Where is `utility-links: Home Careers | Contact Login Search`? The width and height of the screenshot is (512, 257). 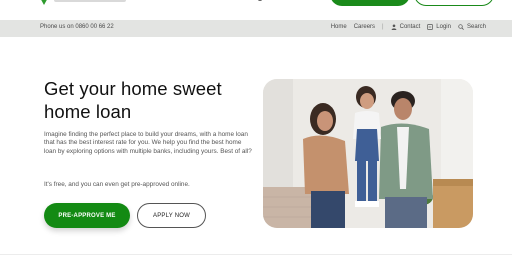
utility-links: Home Careers | Contact Login Search is located at coordinates (405, 27).